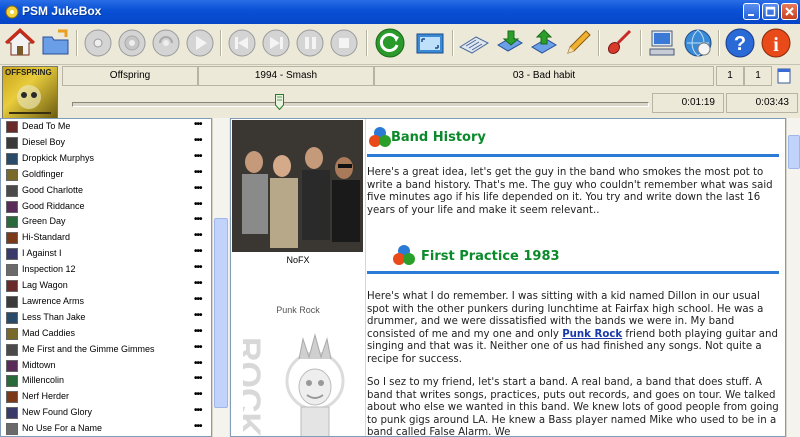  I want to click on seek-bar, so click(356, 103).